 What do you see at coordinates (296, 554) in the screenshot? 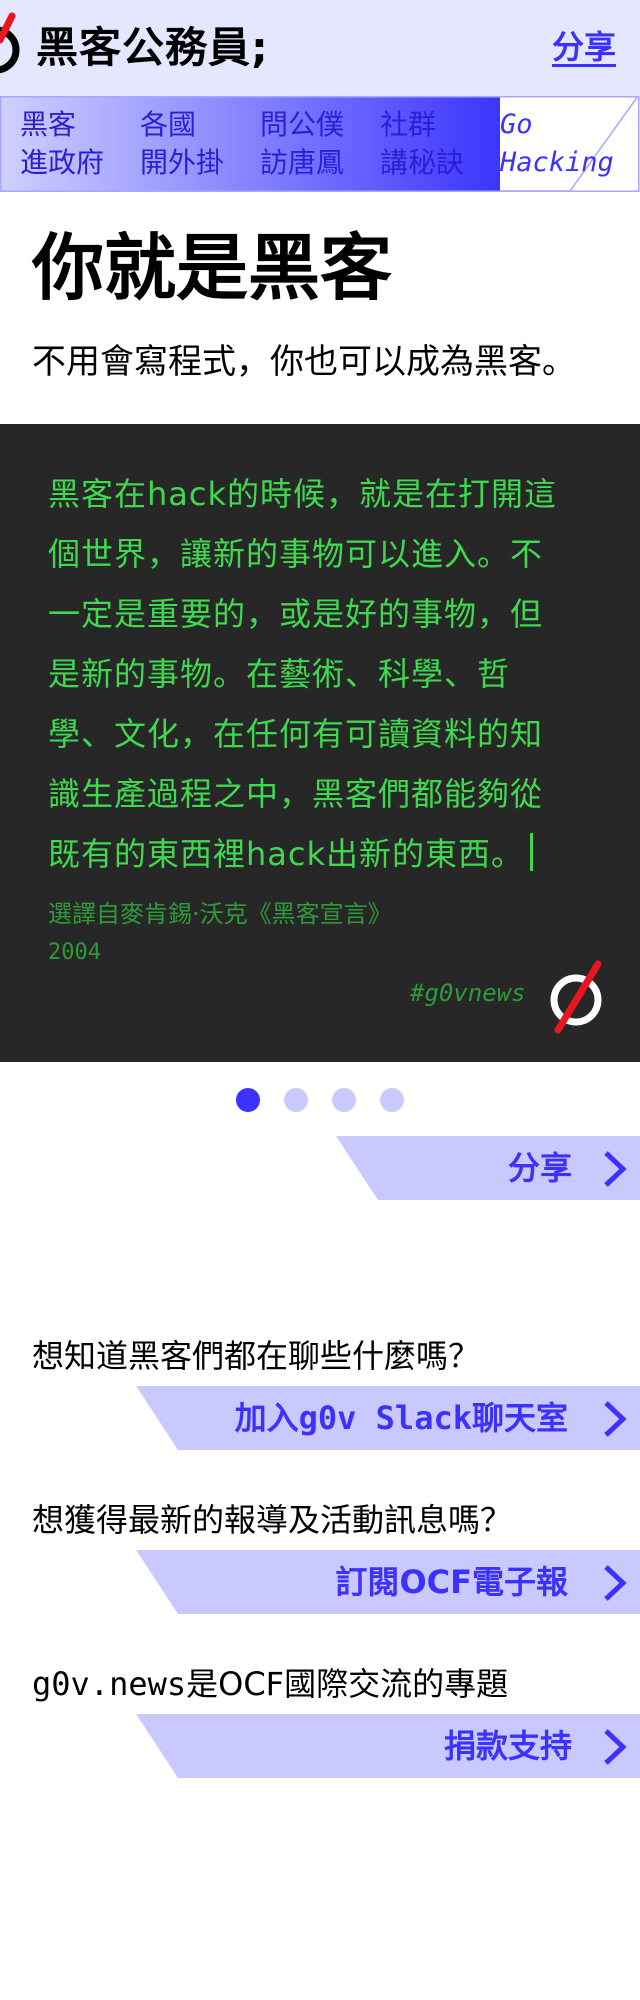
I see `quote-line: 個世界，讓新的事物可以進入。不` at bounding box center [296, 554].